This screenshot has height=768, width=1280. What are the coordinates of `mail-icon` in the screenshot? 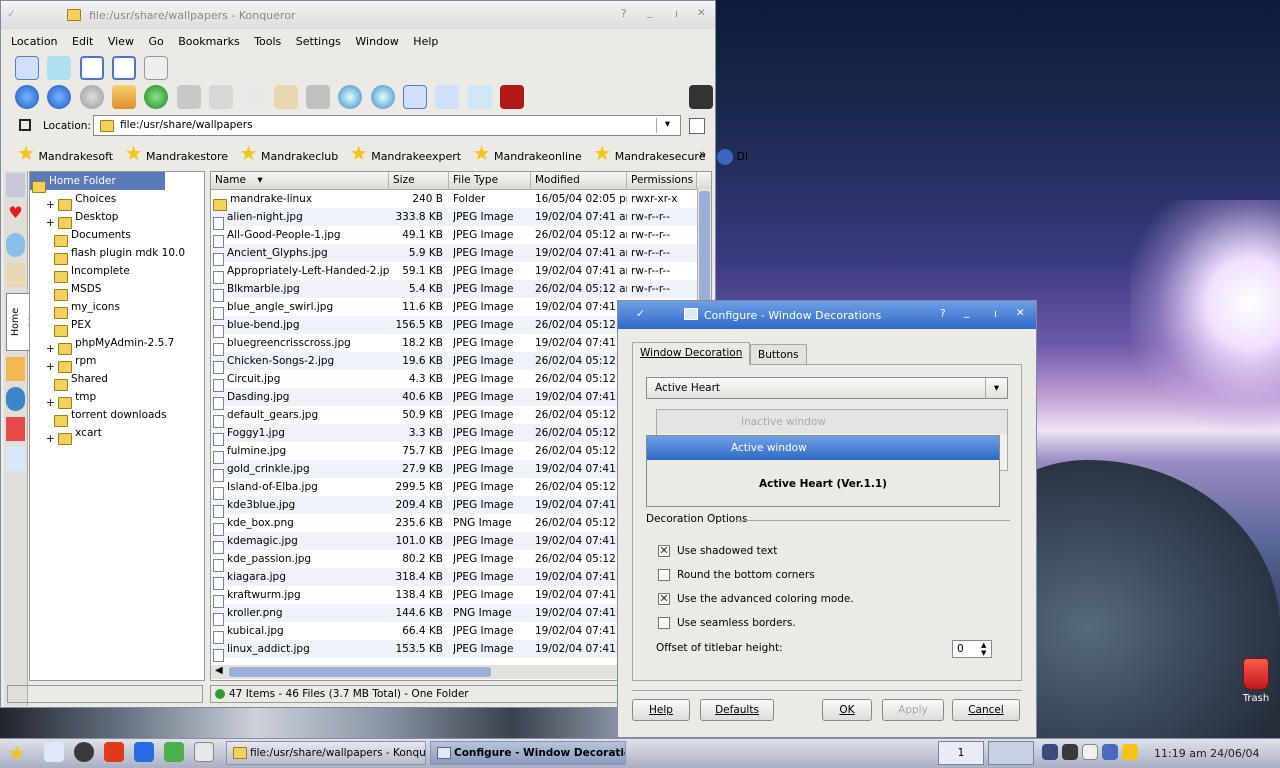 It's located at (174, 752).